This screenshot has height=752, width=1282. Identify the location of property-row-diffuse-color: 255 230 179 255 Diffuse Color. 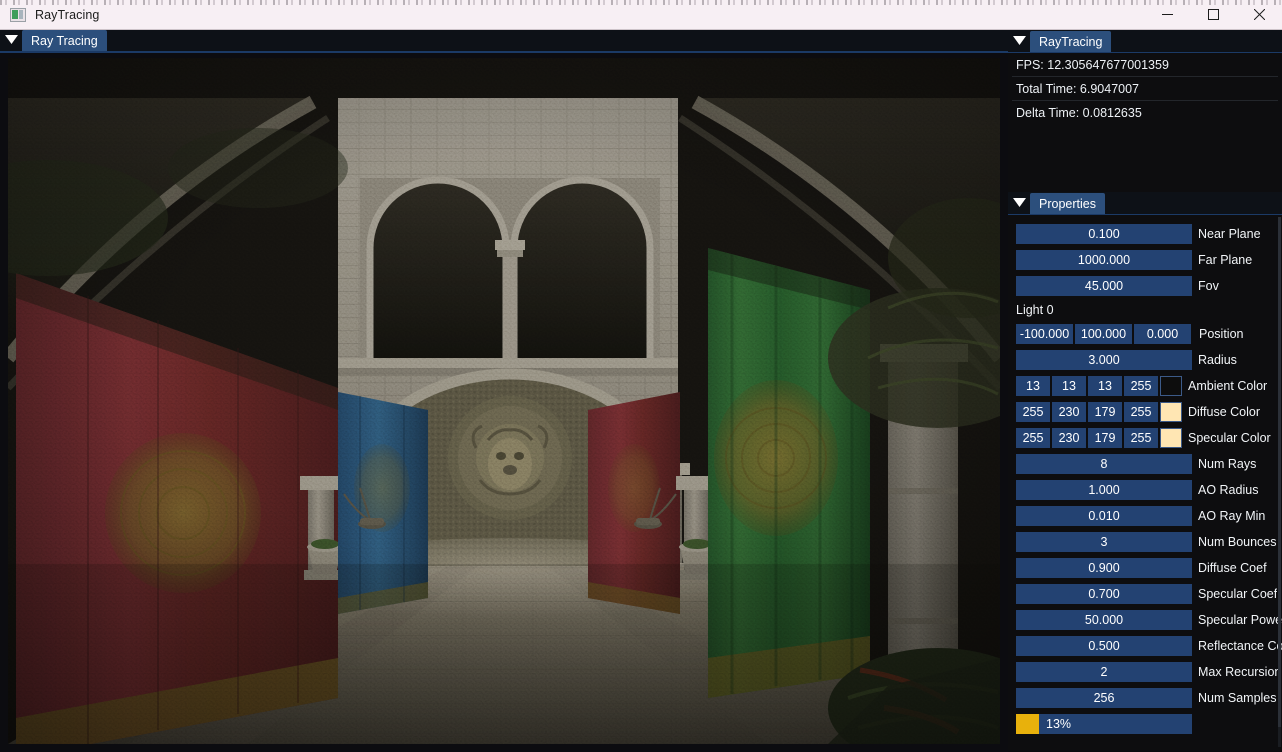
(1145, 412).